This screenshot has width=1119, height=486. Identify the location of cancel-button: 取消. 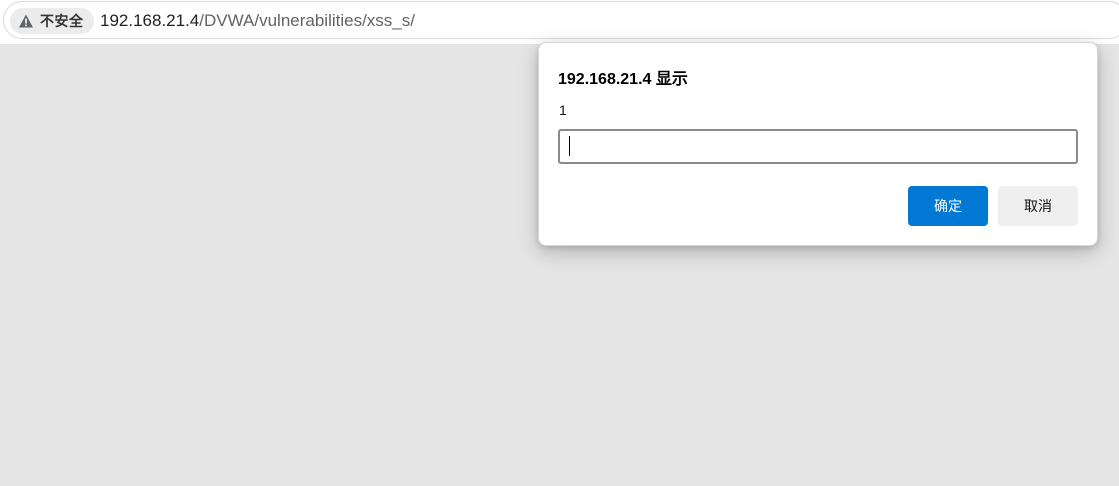
(1038, 206).